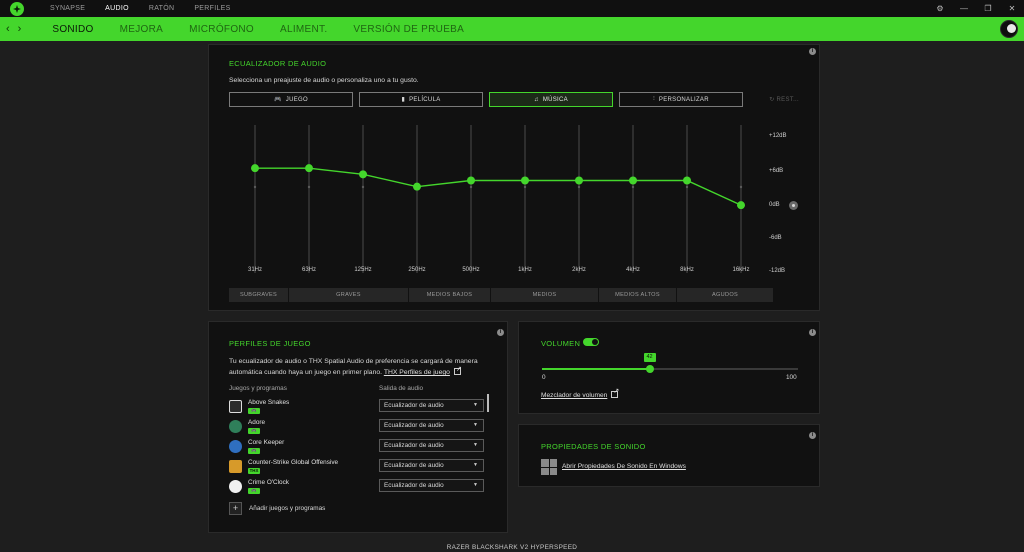 This screenshot has width=1024, height=552. Describe the element at coordinates (725, 295) in the screenshot. I see `range-agudos: AGUDOS` at that location.